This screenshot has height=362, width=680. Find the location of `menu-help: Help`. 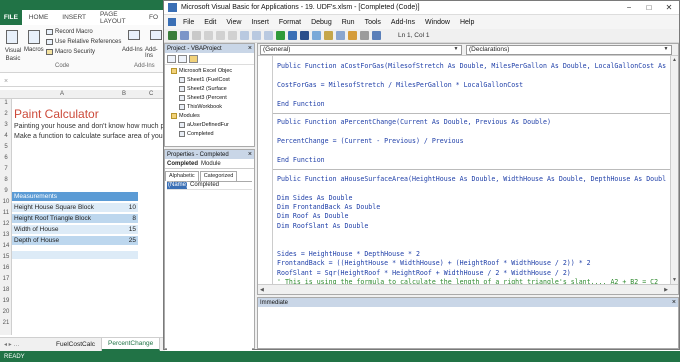

menu-help: Help is located at coordinates (467, 22).